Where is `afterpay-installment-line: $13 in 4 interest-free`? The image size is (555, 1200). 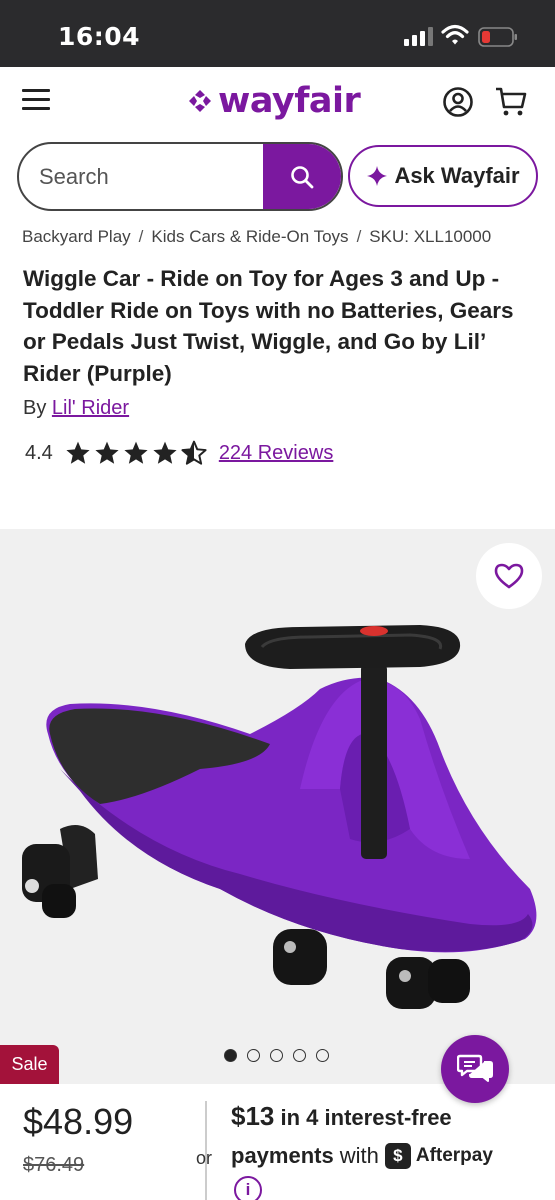 afterpay-installment-line: $13 in 4 interest-free is located at coordinates (341, 1116).